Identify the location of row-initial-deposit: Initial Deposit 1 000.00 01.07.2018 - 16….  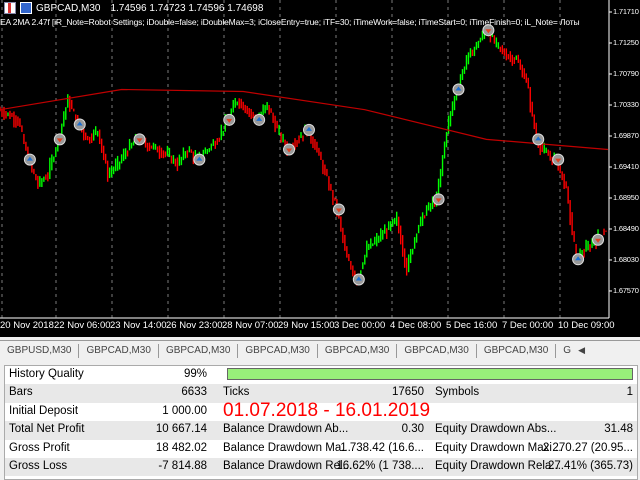
(321, 410).